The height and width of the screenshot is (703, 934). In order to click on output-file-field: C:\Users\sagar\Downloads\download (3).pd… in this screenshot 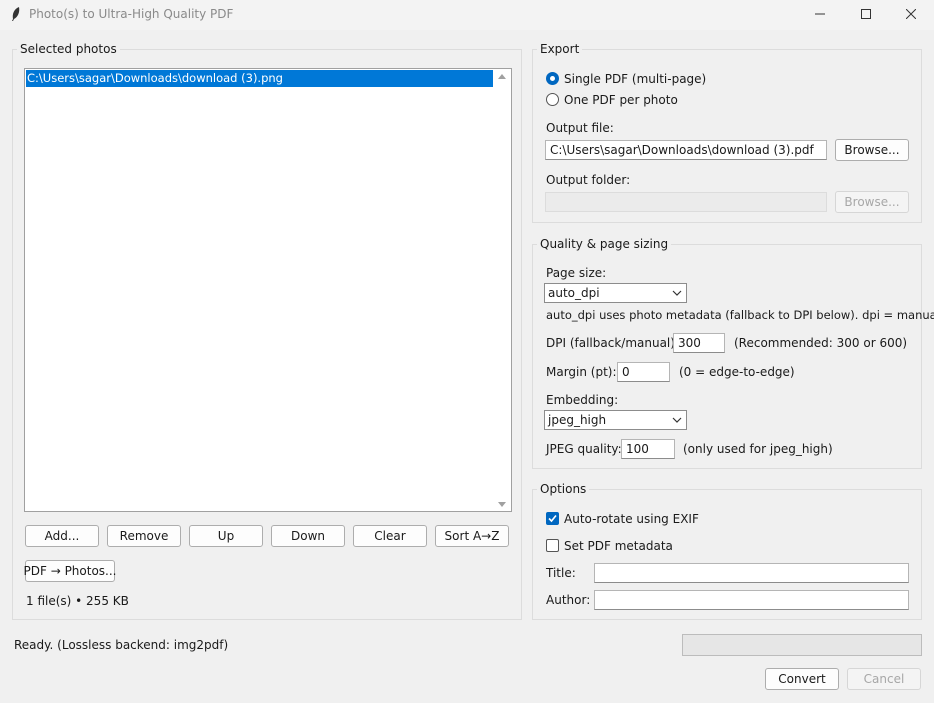, I will do `click(686, 150)`.